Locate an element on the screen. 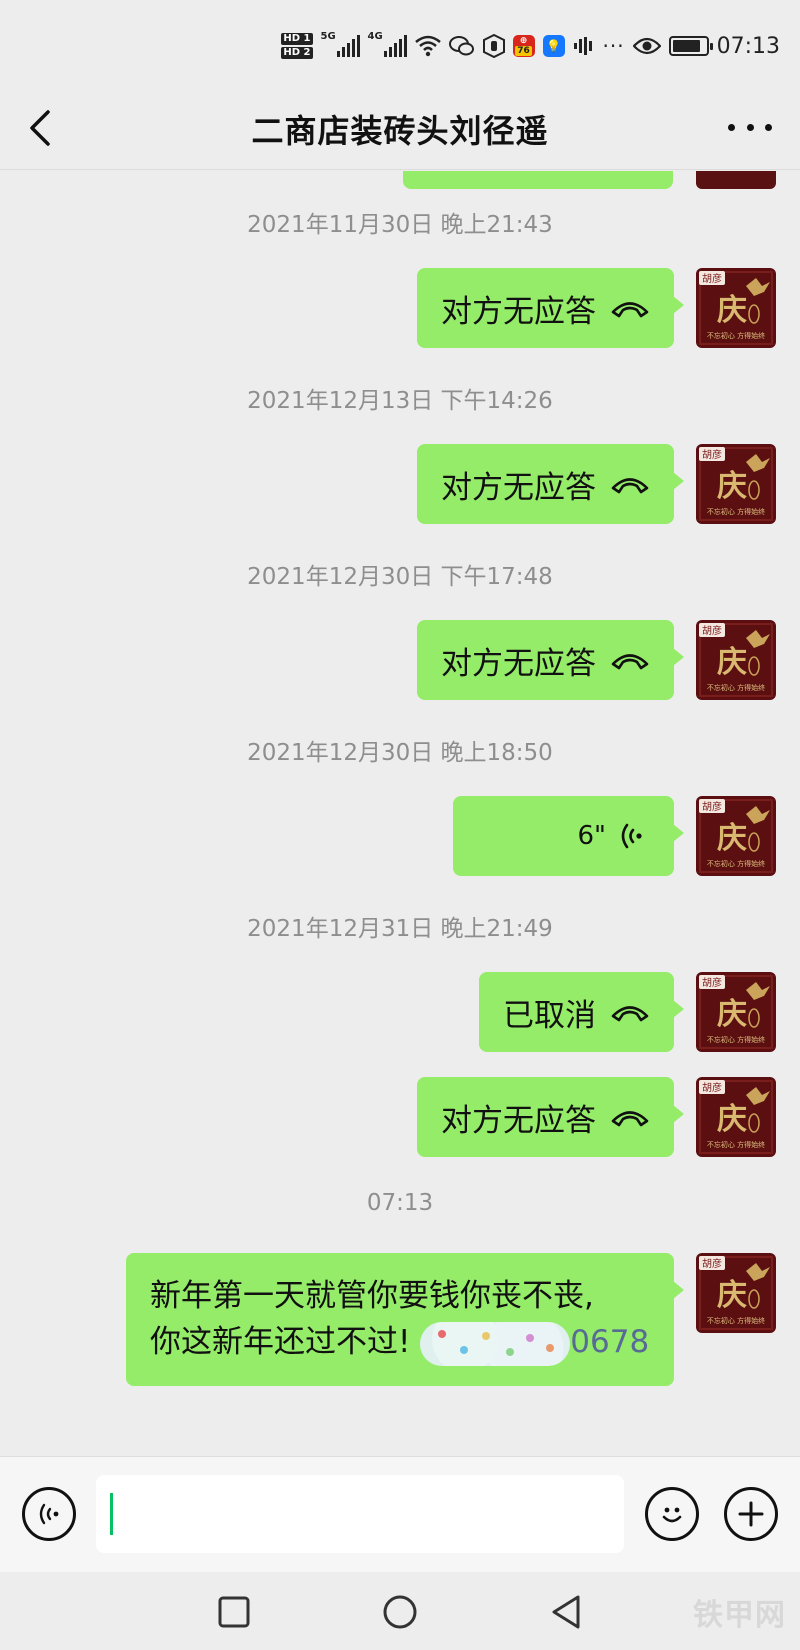 The width and height of the screenshot is (800, 1650). status-icons: HD 1 HD 2 5G 4G ⊕ 76 💡 ··· 07:13 is located at coordinates (530, 46).